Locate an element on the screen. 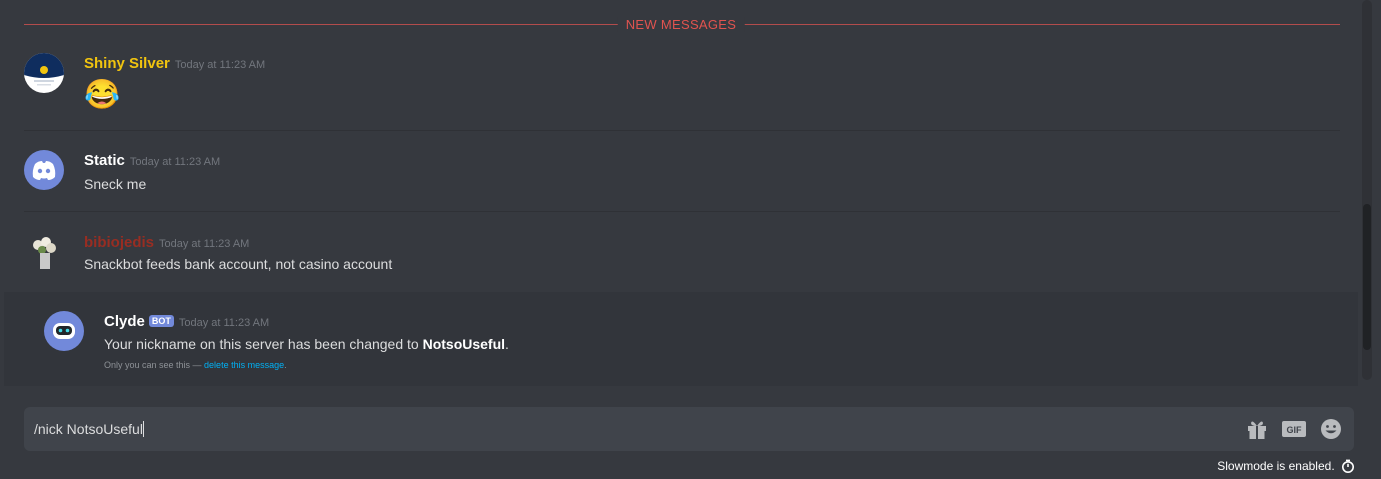  gif-icon: GIF is located at coordinates (1293, 429).